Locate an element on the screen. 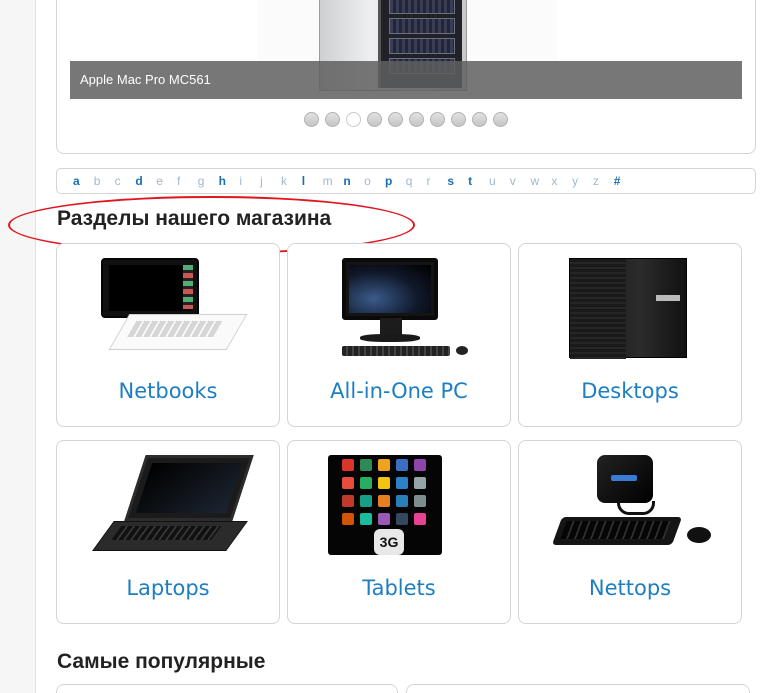 The image size is (771, 693). alphabet-letter: q is located at coordinates (409, 181).